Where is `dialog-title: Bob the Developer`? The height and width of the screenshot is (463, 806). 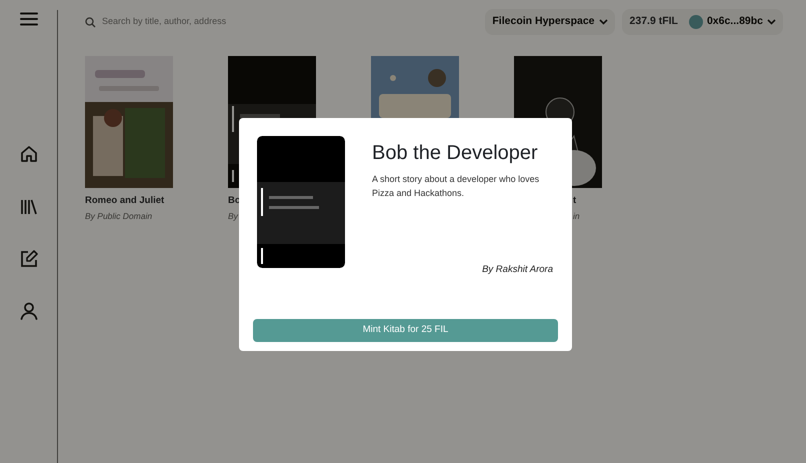 dialog-title: Bob the Developer is located at coordinates (455, 153).